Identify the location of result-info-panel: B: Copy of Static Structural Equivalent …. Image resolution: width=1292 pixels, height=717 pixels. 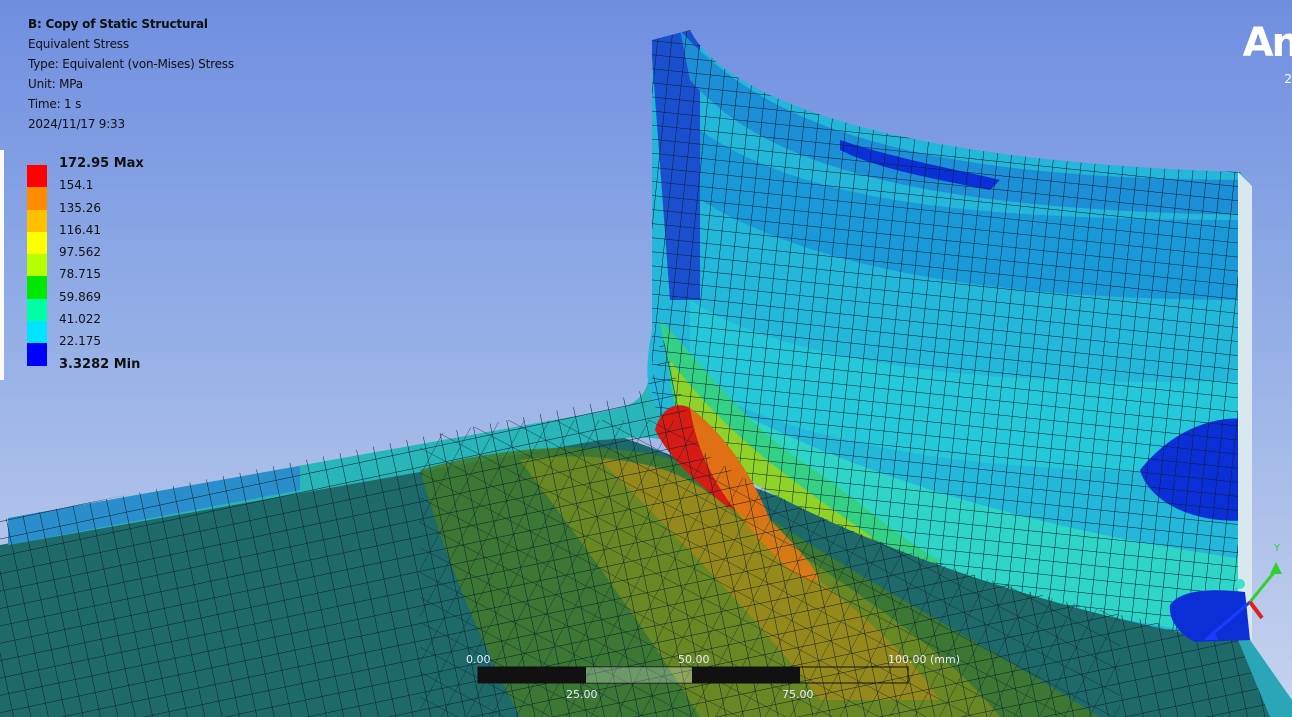
(131, 74).